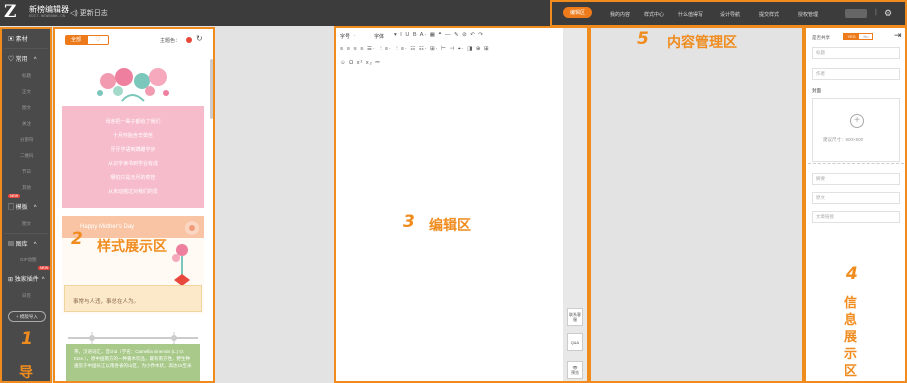 The height and width of the screenshot is (383, 907). Describe the element at coordinates (821, 37) in the screenshot. I see `share-label: 是否共享` at that location.